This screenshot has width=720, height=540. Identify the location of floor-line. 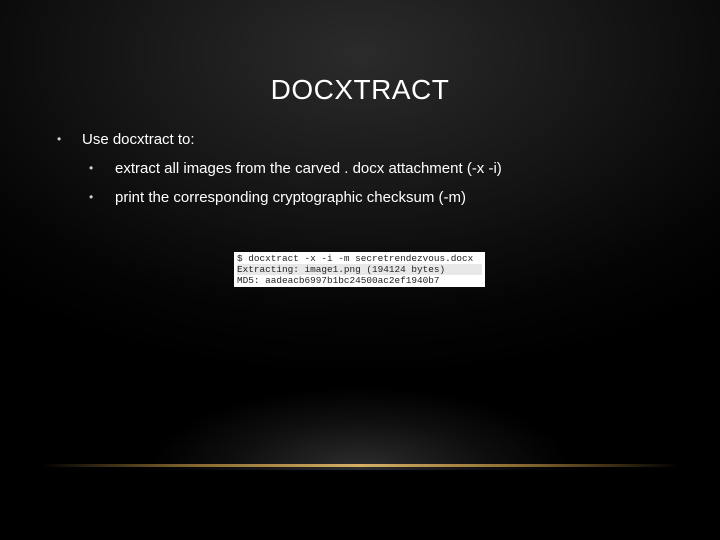
(360, 465).